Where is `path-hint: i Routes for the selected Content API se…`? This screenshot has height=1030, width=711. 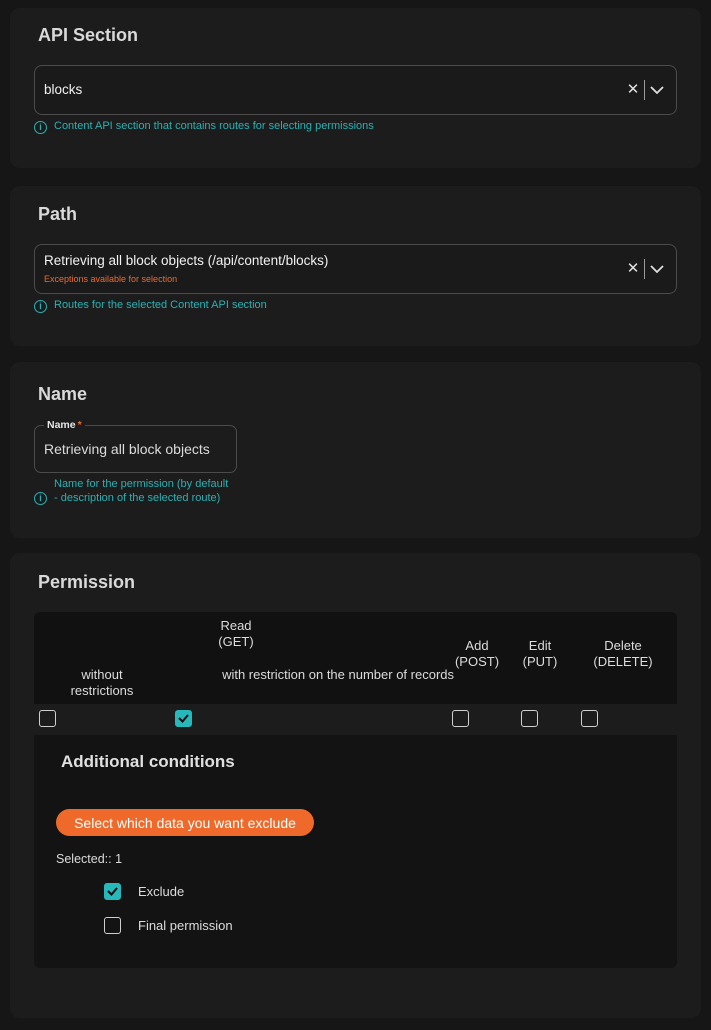 path-hint: i Routes for the selected Content API se… is located at coordinates (150, 306).